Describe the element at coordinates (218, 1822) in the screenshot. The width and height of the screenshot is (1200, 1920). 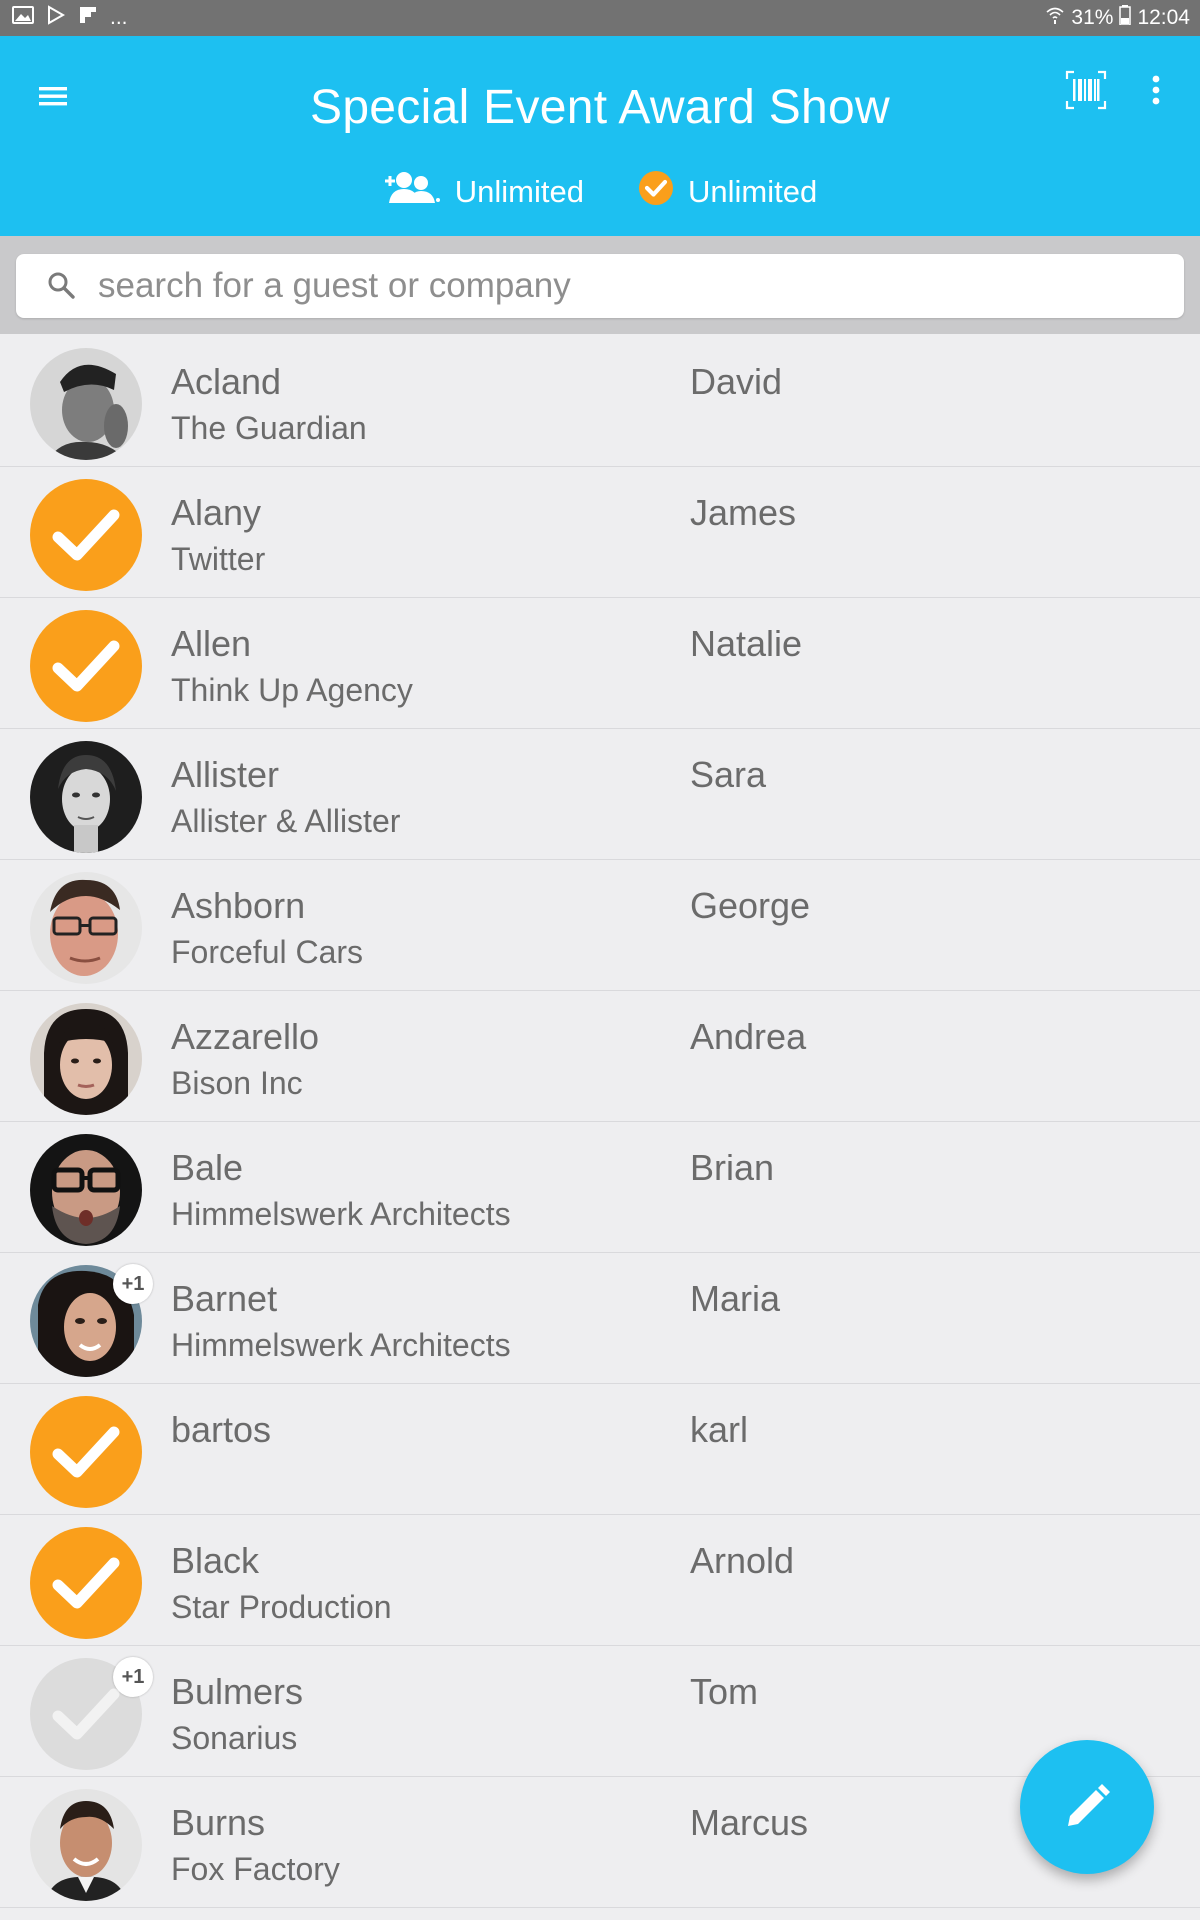
I see `guest-last-name: Burns` at that location.